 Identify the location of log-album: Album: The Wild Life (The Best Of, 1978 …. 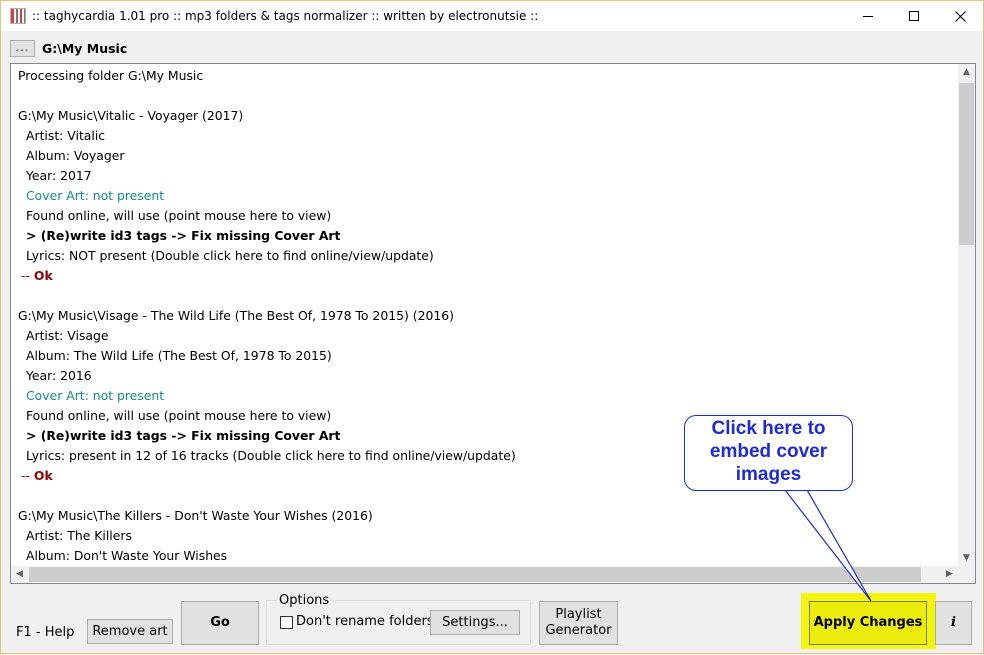
(179, 355).